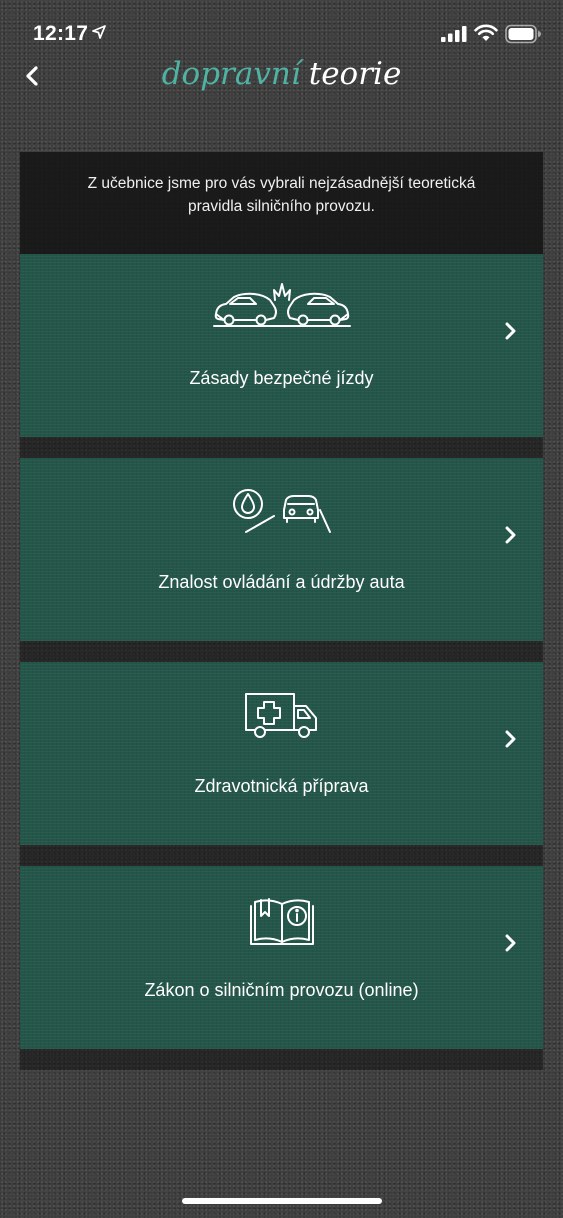  What do you see at coordinates (281, 753) in the screenshot?
I see `menu-item-first-aid: Zdravotnická příprava` at bounding box center [281, 753].